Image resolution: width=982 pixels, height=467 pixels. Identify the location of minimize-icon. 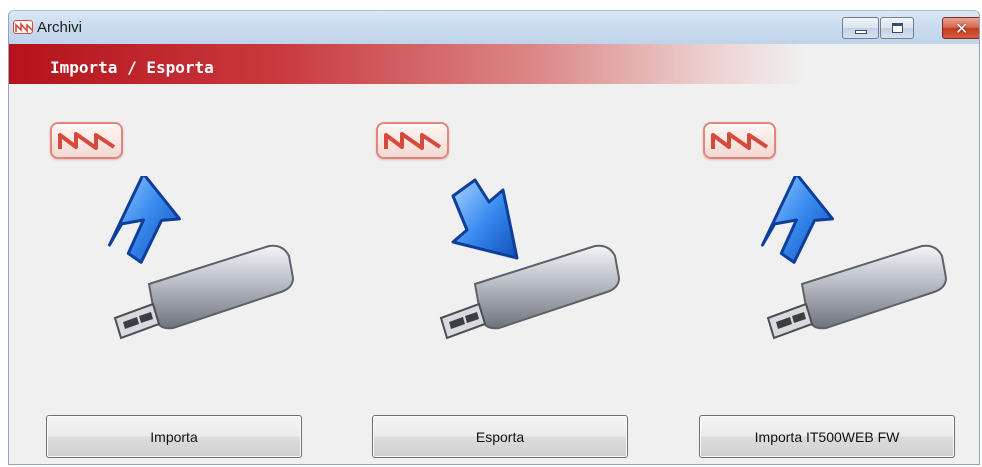
(861, 32).